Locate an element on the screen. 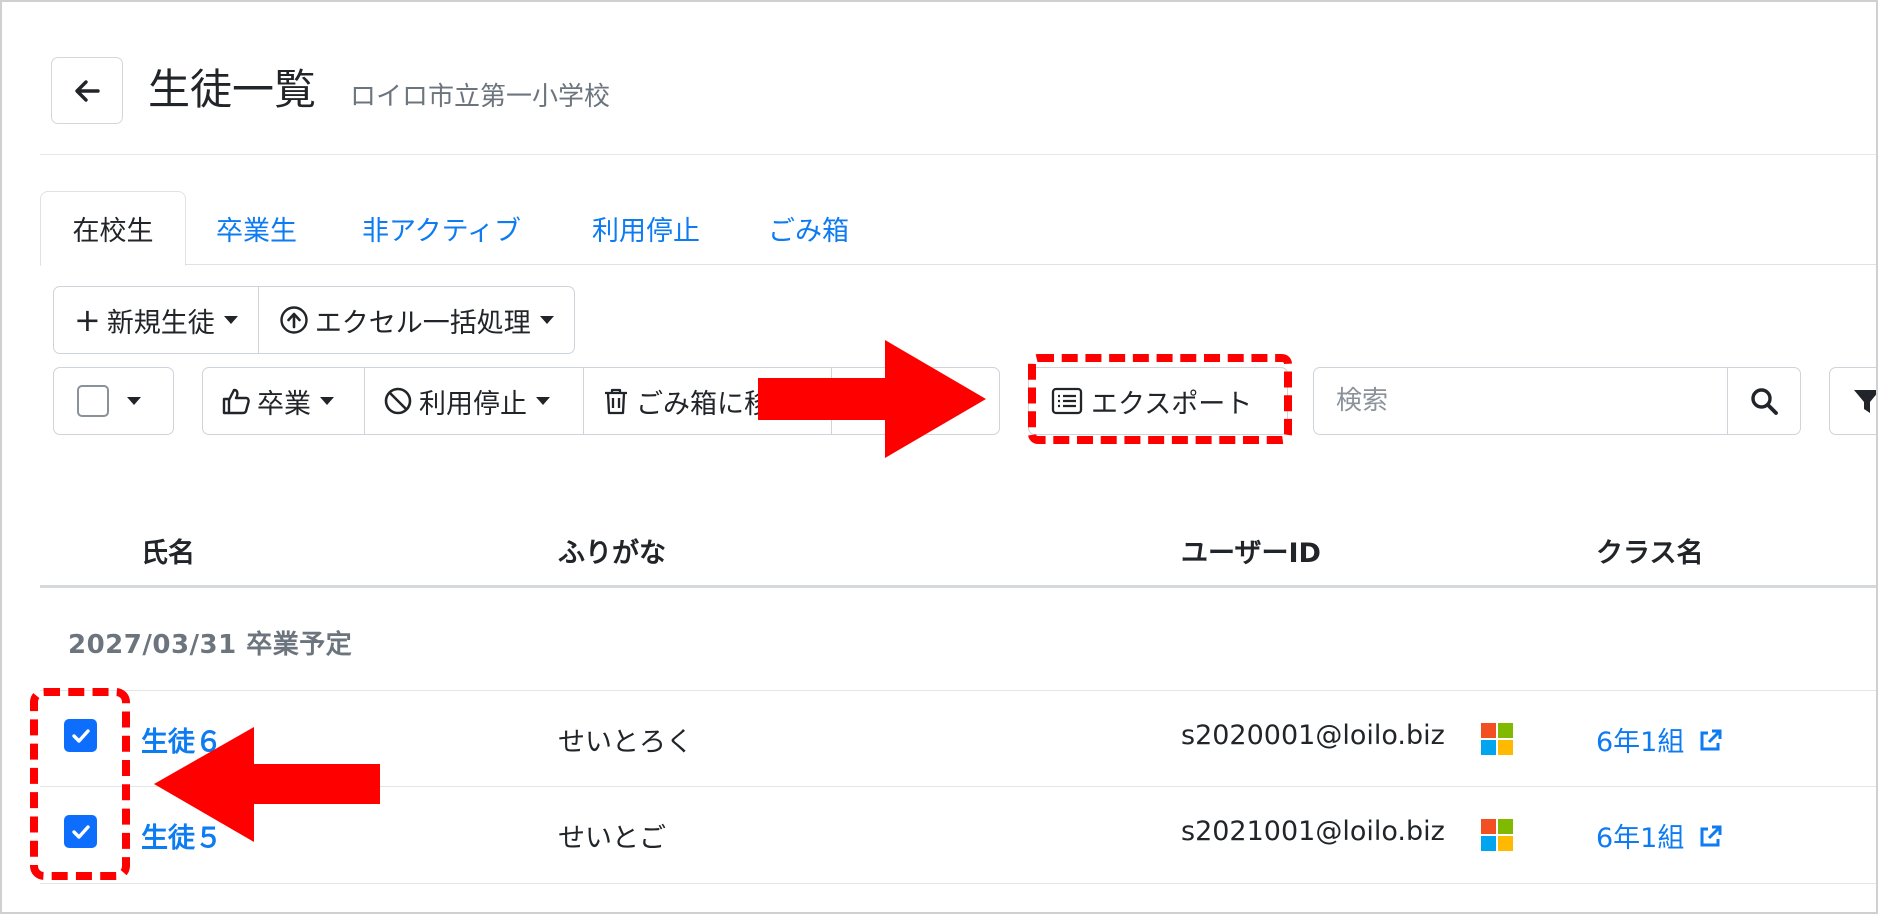 The height and width of the screenshot is (914, 1878). page-title: 生徒一覧 is located at coordinates (232, 89).